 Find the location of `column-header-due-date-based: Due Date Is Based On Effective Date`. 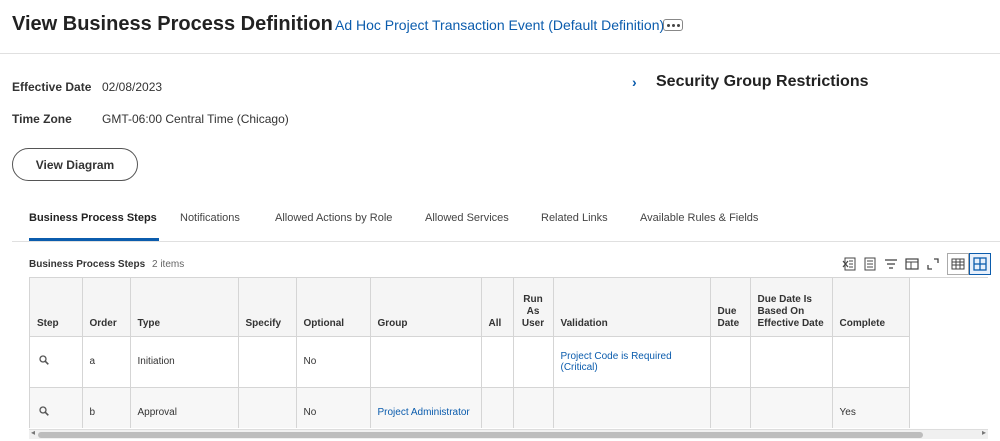

column-header-due-date-based: Due Date Is Based On Effective Date is located at coordinates (791, 307).